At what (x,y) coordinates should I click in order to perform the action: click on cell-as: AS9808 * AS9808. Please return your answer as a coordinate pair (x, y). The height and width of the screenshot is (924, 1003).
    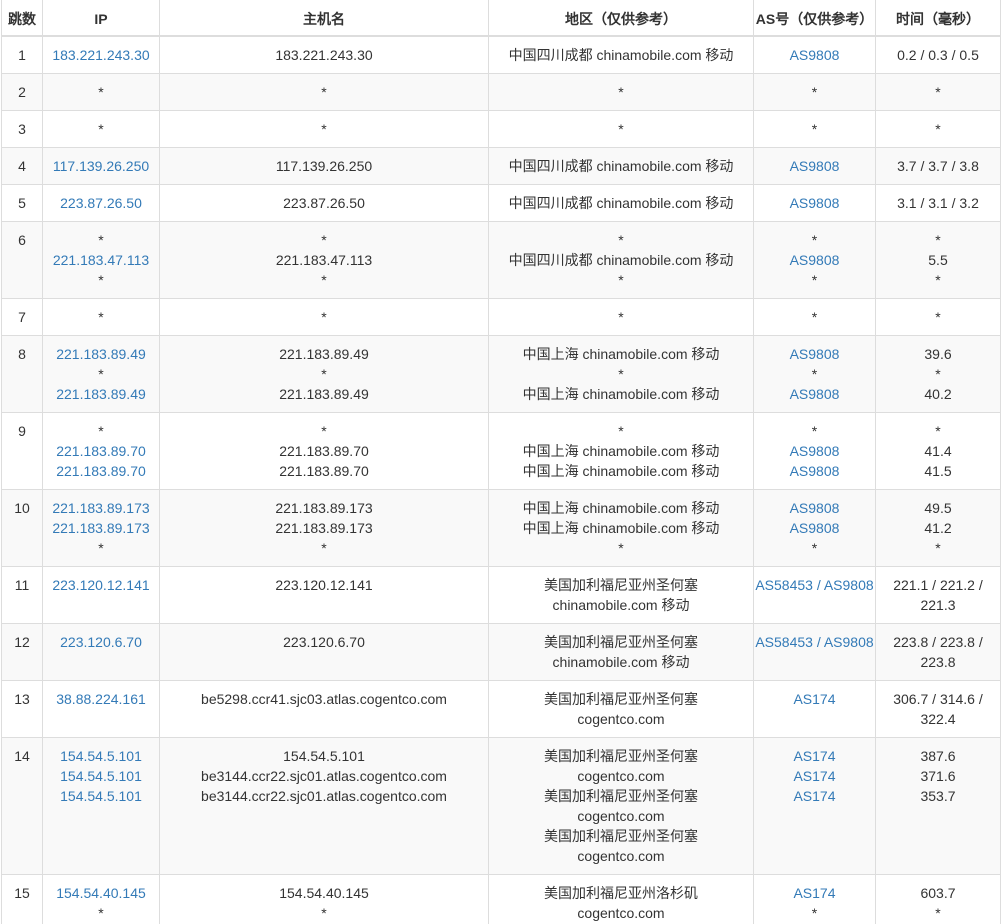
    Looking at the image, I should click on (814, 374).